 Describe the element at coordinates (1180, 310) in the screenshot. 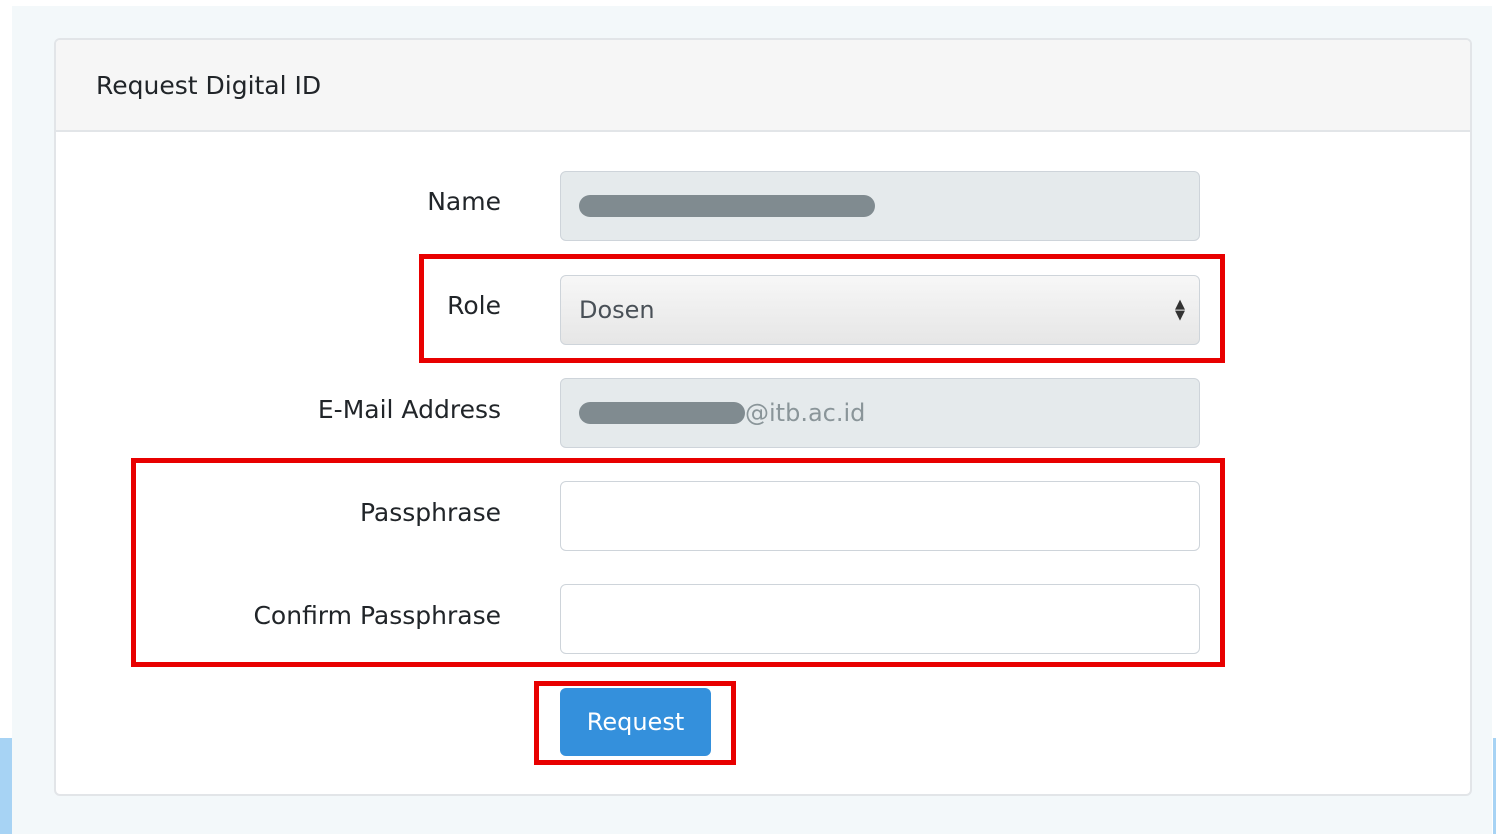

I see `select-arrows-icon: ▲ ▼` at that location.